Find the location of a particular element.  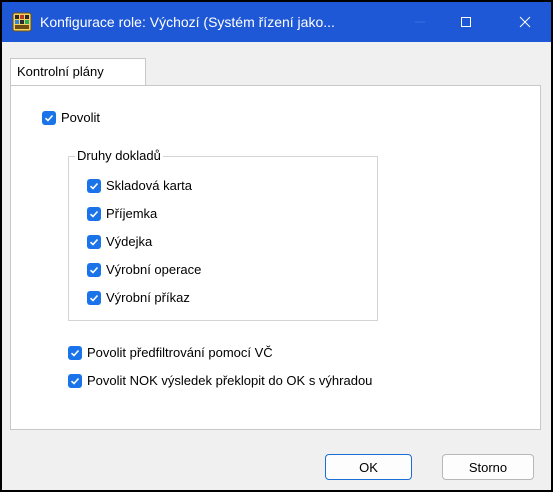

prefilter-label: Povolit předfiltrování pomocí VČ is located at coordinates (180, 352).